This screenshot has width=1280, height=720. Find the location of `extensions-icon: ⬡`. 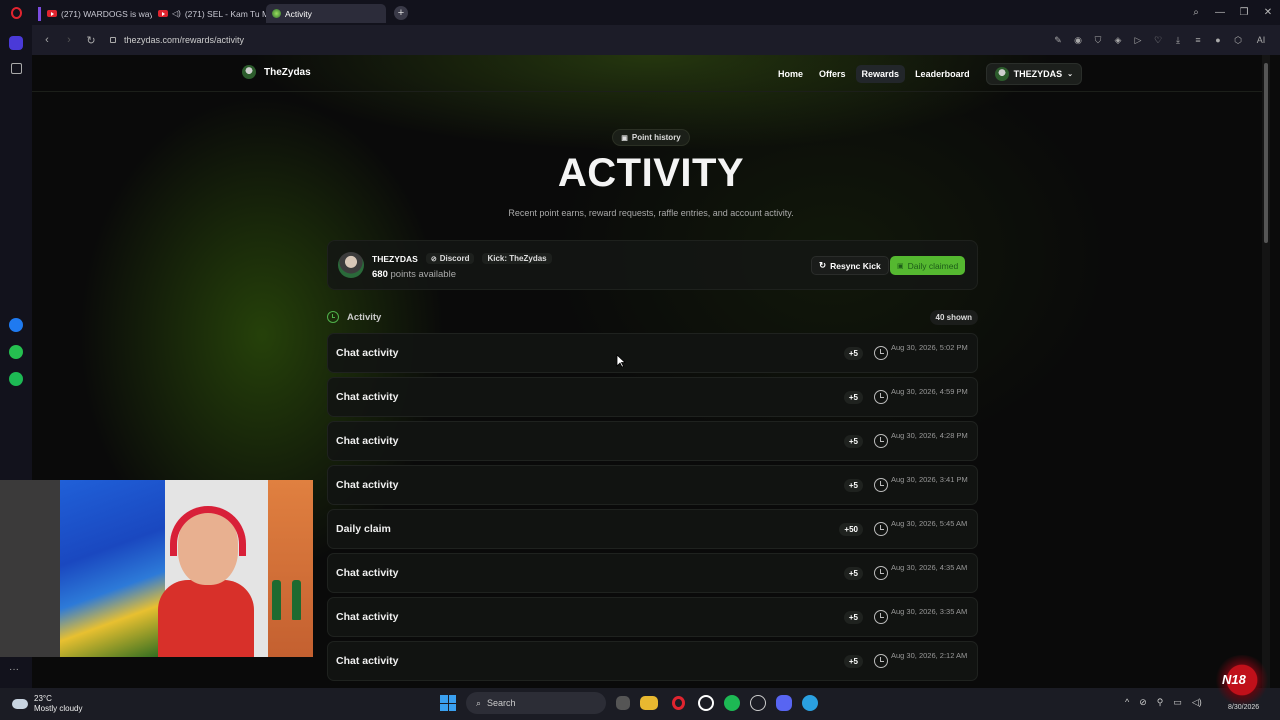

extensions-icon: ⬡ is located at coordinates (1238, 40).